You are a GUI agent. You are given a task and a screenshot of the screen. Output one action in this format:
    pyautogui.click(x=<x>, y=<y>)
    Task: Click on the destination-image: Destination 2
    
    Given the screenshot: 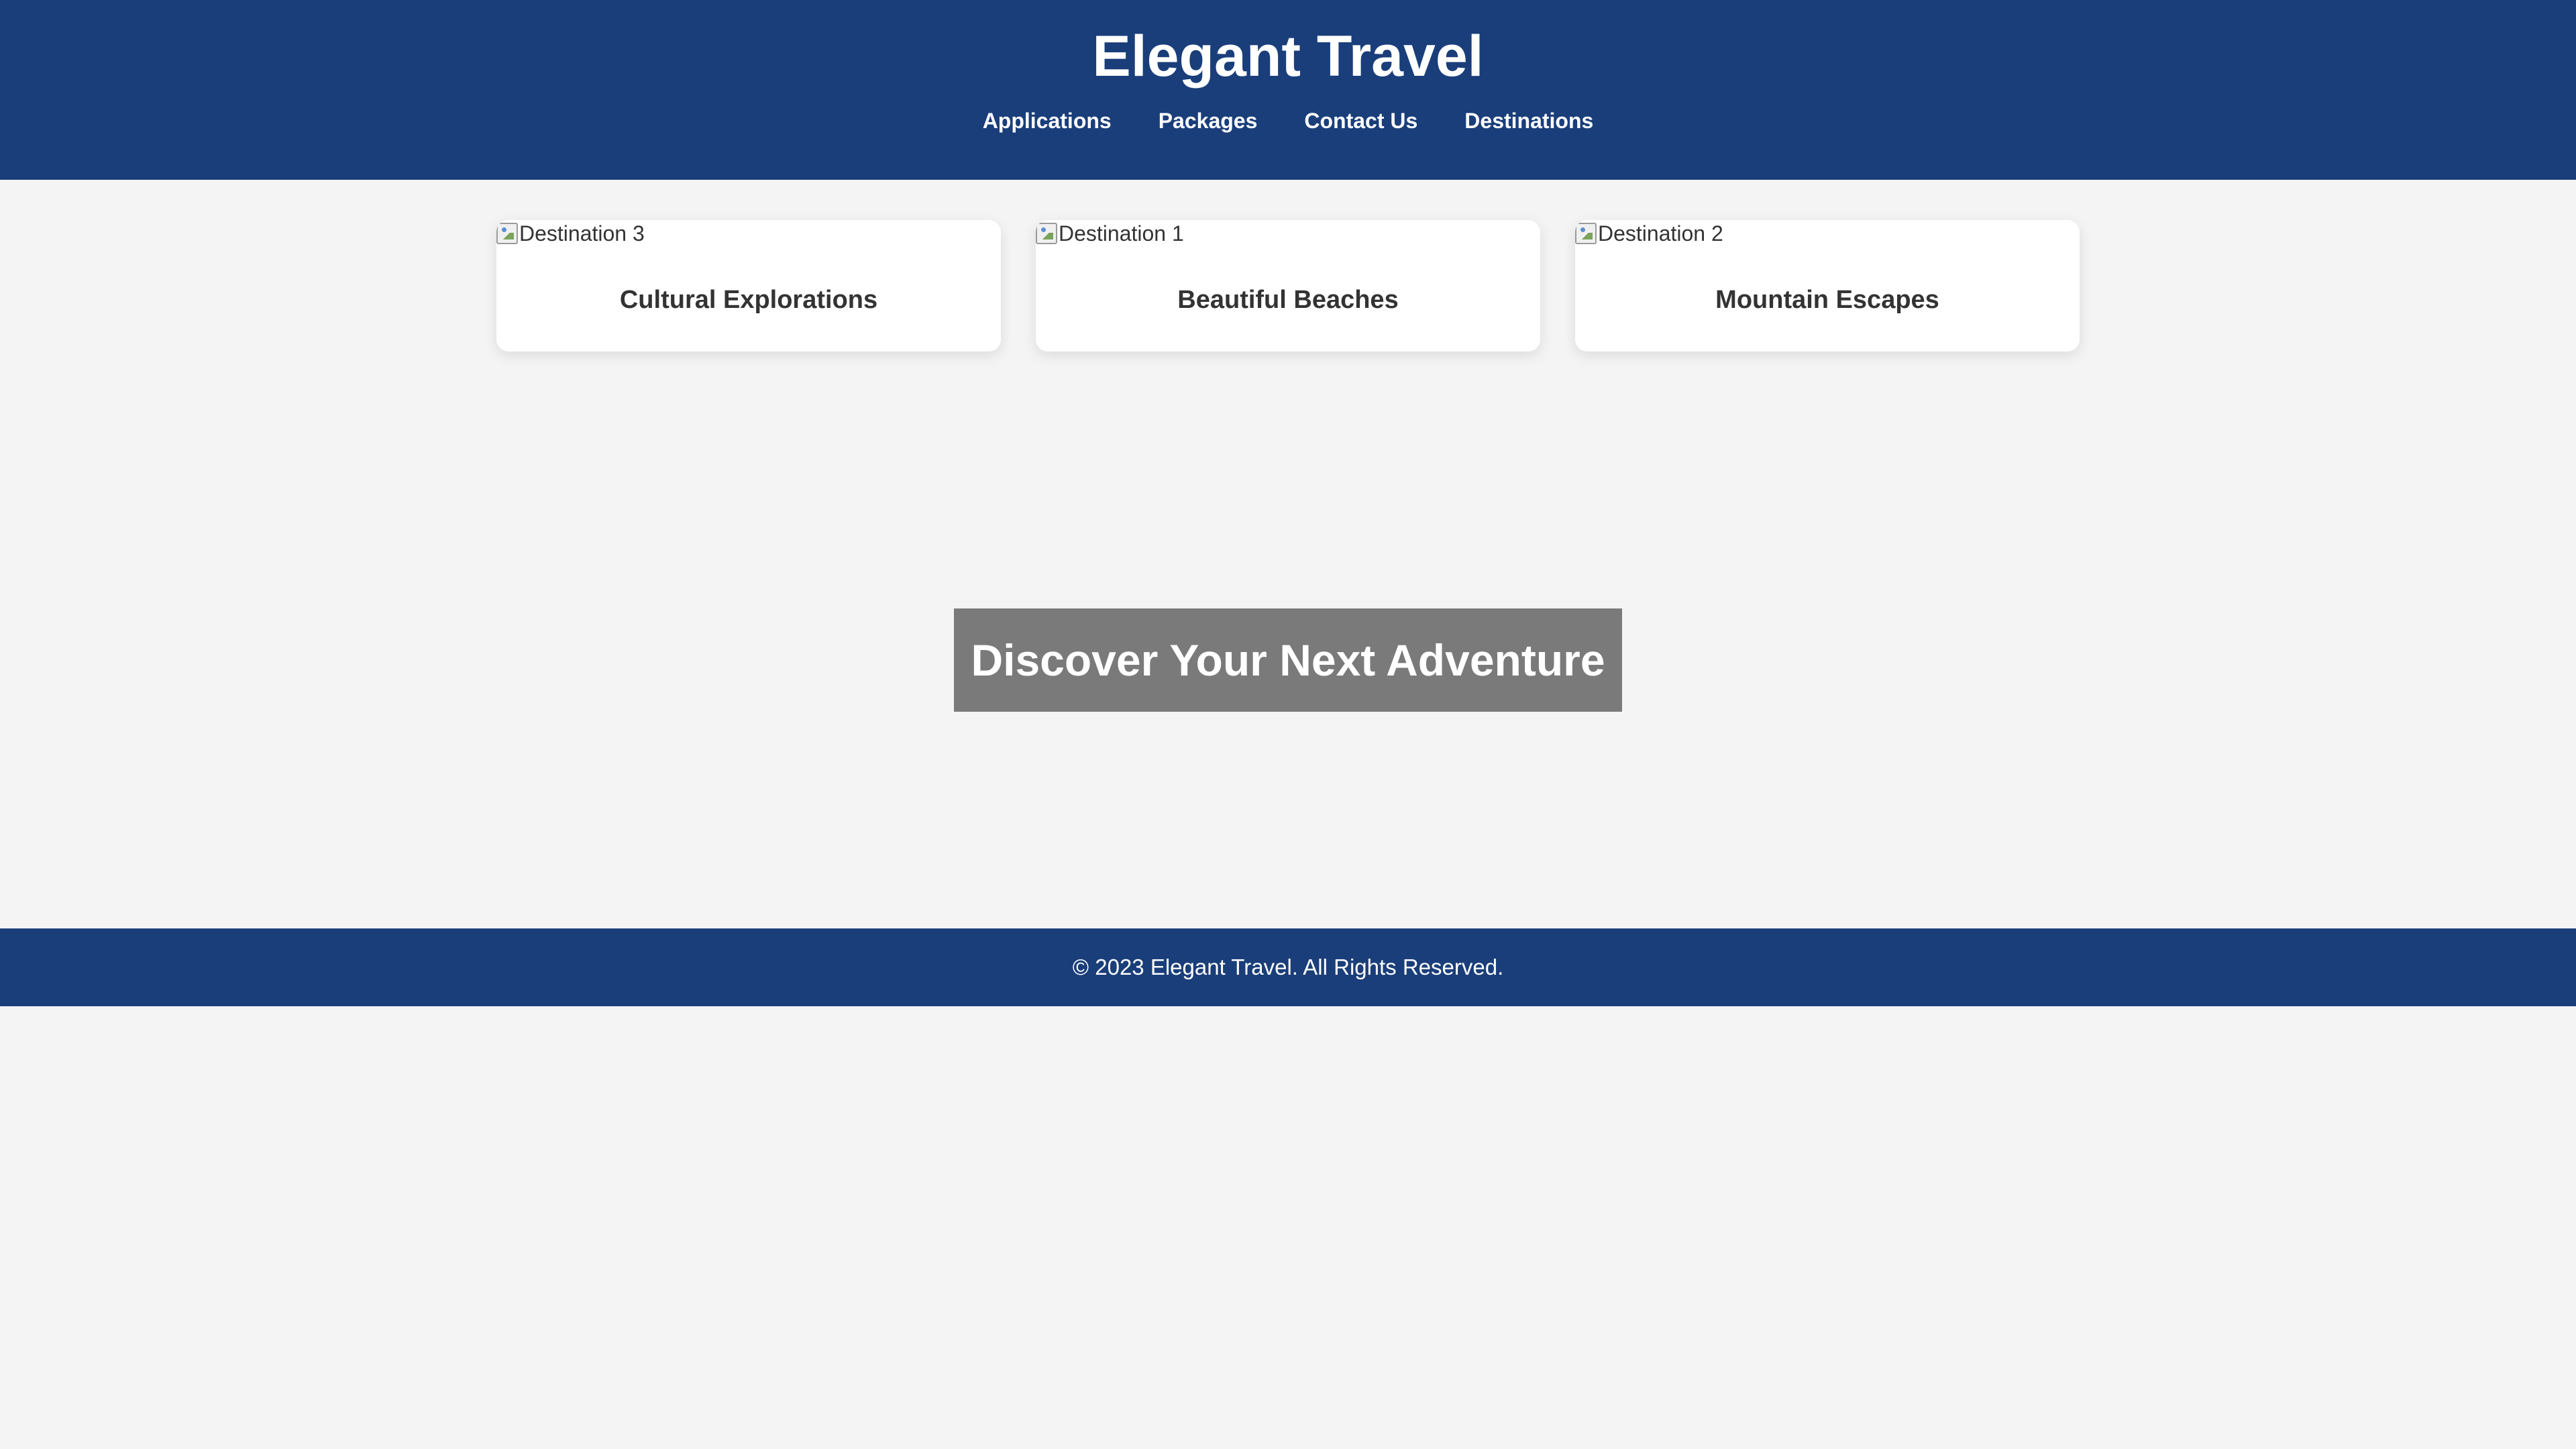 What is the action you would take?
    pyautogui.click(x=1649, y=233)
    